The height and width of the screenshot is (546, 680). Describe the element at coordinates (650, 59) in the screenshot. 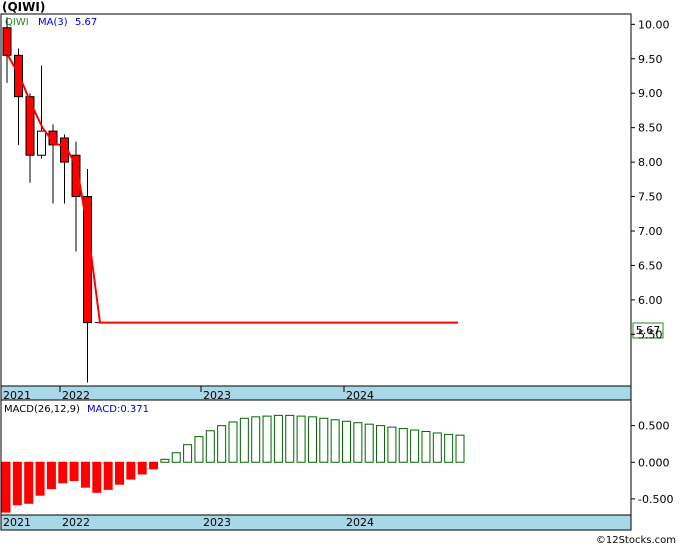

I see `price-y-tick-label: 9.50` at that location.